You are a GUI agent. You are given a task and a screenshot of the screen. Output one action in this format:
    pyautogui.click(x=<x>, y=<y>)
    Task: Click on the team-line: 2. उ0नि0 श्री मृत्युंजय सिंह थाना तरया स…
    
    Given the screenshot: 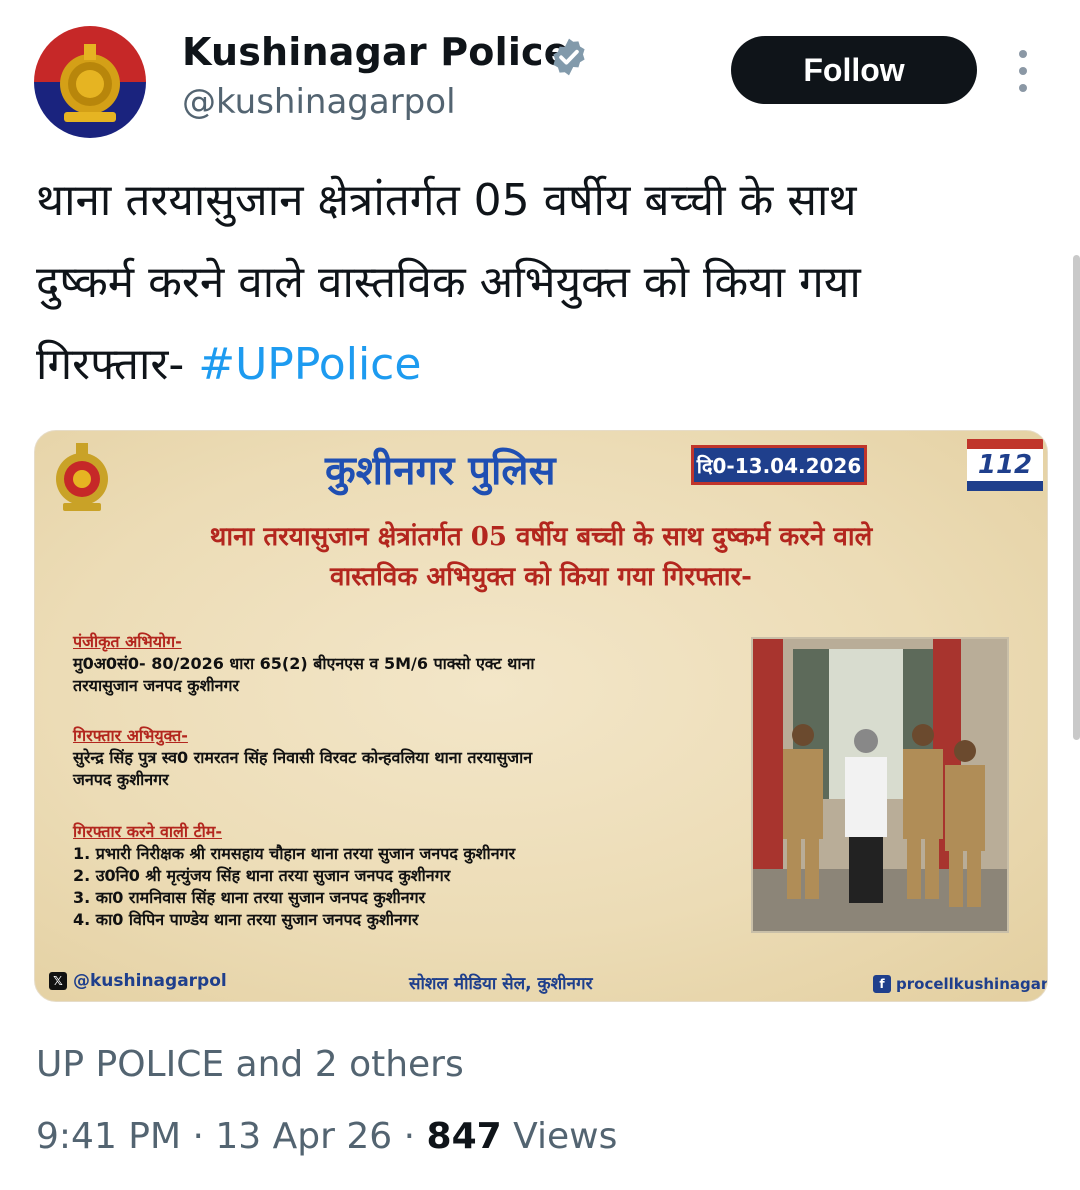 What is the action you would take?
    pyautogui.click(x=262, y=875)
    